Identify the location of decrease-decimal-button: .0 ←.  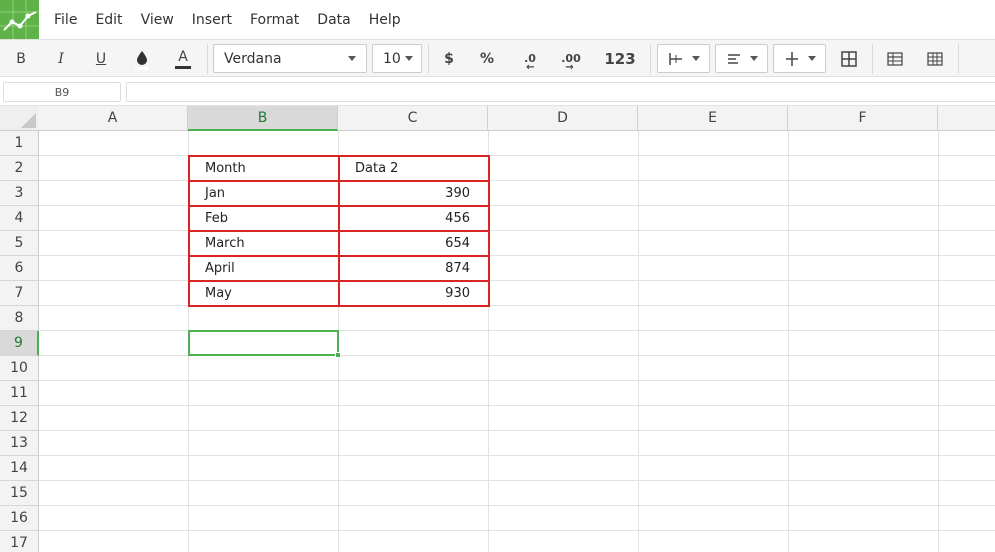
(530, 58).